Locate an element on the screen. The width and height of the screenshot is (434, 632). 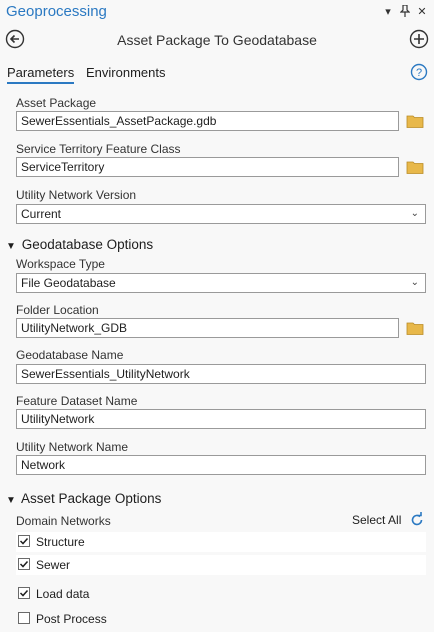
domain-network-label: Structure is located at coordinates (60, 542).